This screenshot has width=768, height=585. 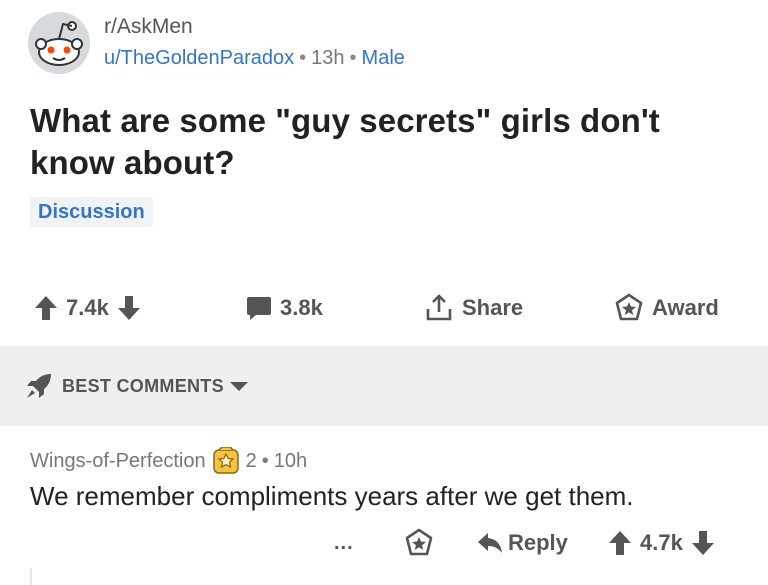 I want to click on post-actions-bar: 7.4k 3.8k Share Award, so click(x=384, y=308).